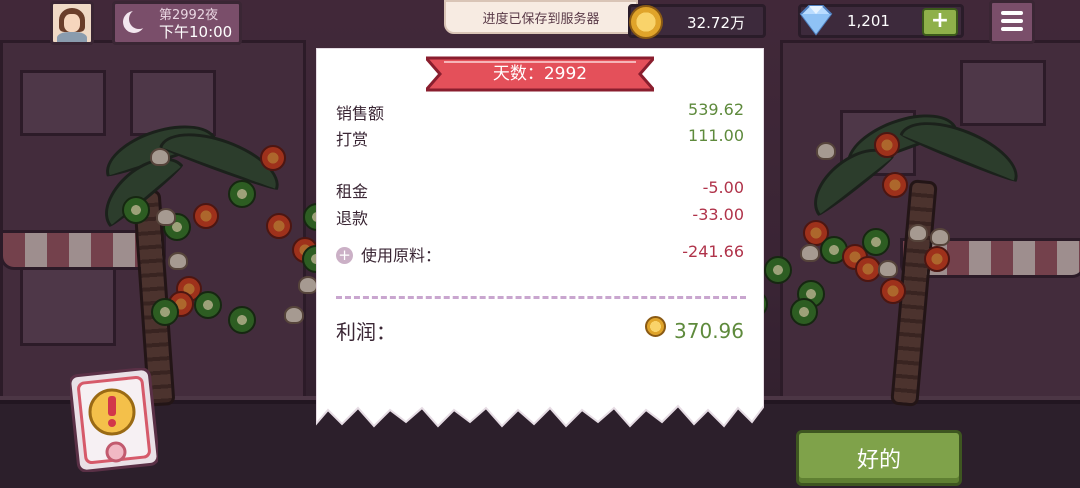 This screenshot has height=488, width=1080. What do you see at coordinates (366, 332) in the screenshot?
I see `profit-label: 利润：` at bounding box center [366, 332].